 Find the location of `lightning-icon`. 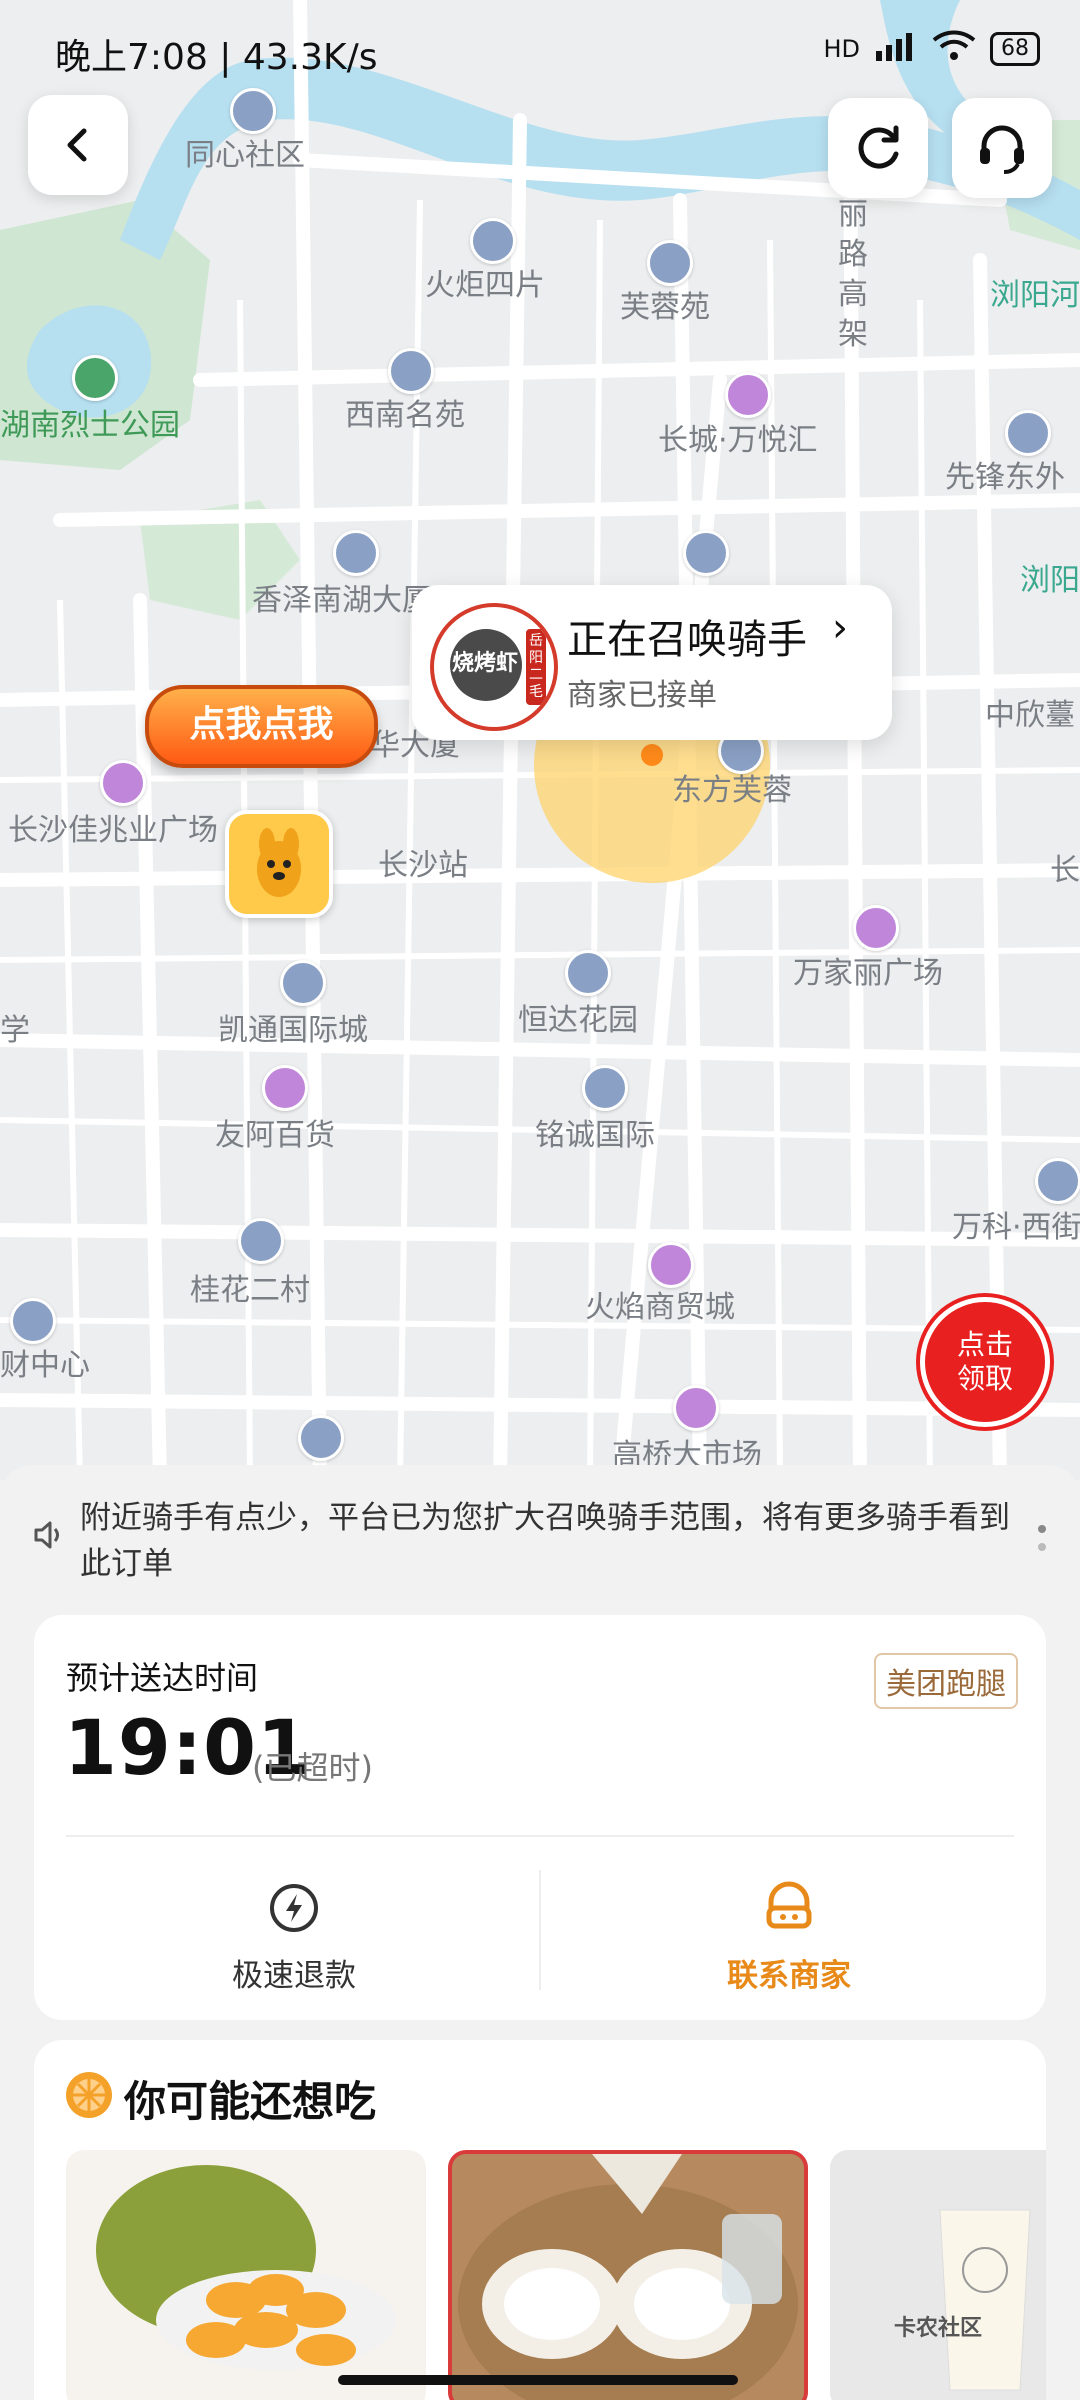

lightning-icon is located at coordinates (294, 1908).